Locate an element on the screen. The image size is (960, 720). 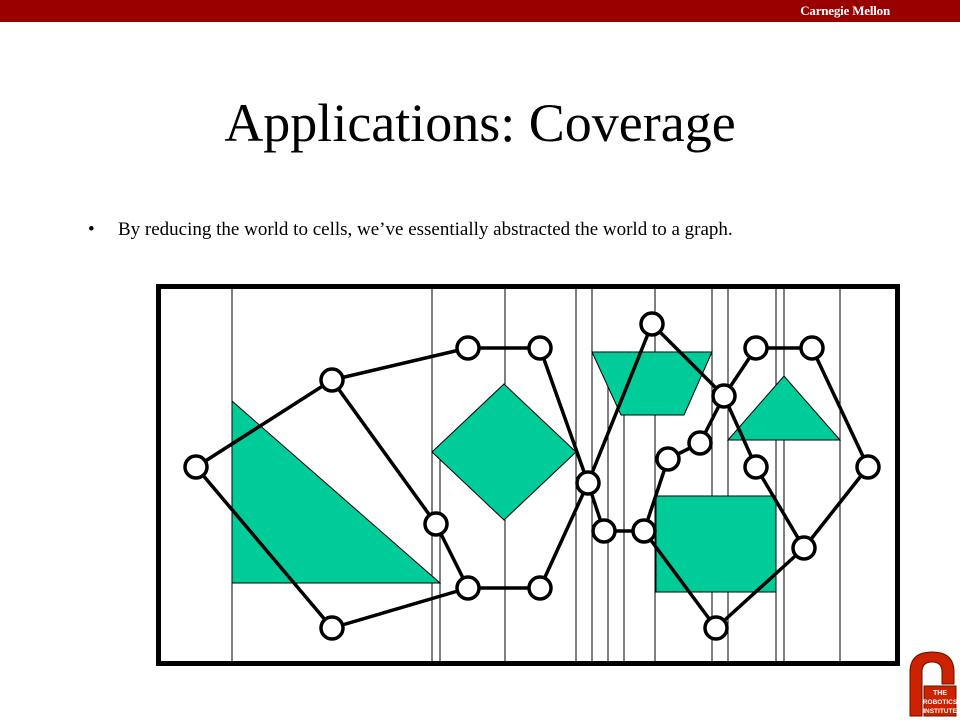
logo-line-3: INSTITUTE is located at coordinates (940, 711).